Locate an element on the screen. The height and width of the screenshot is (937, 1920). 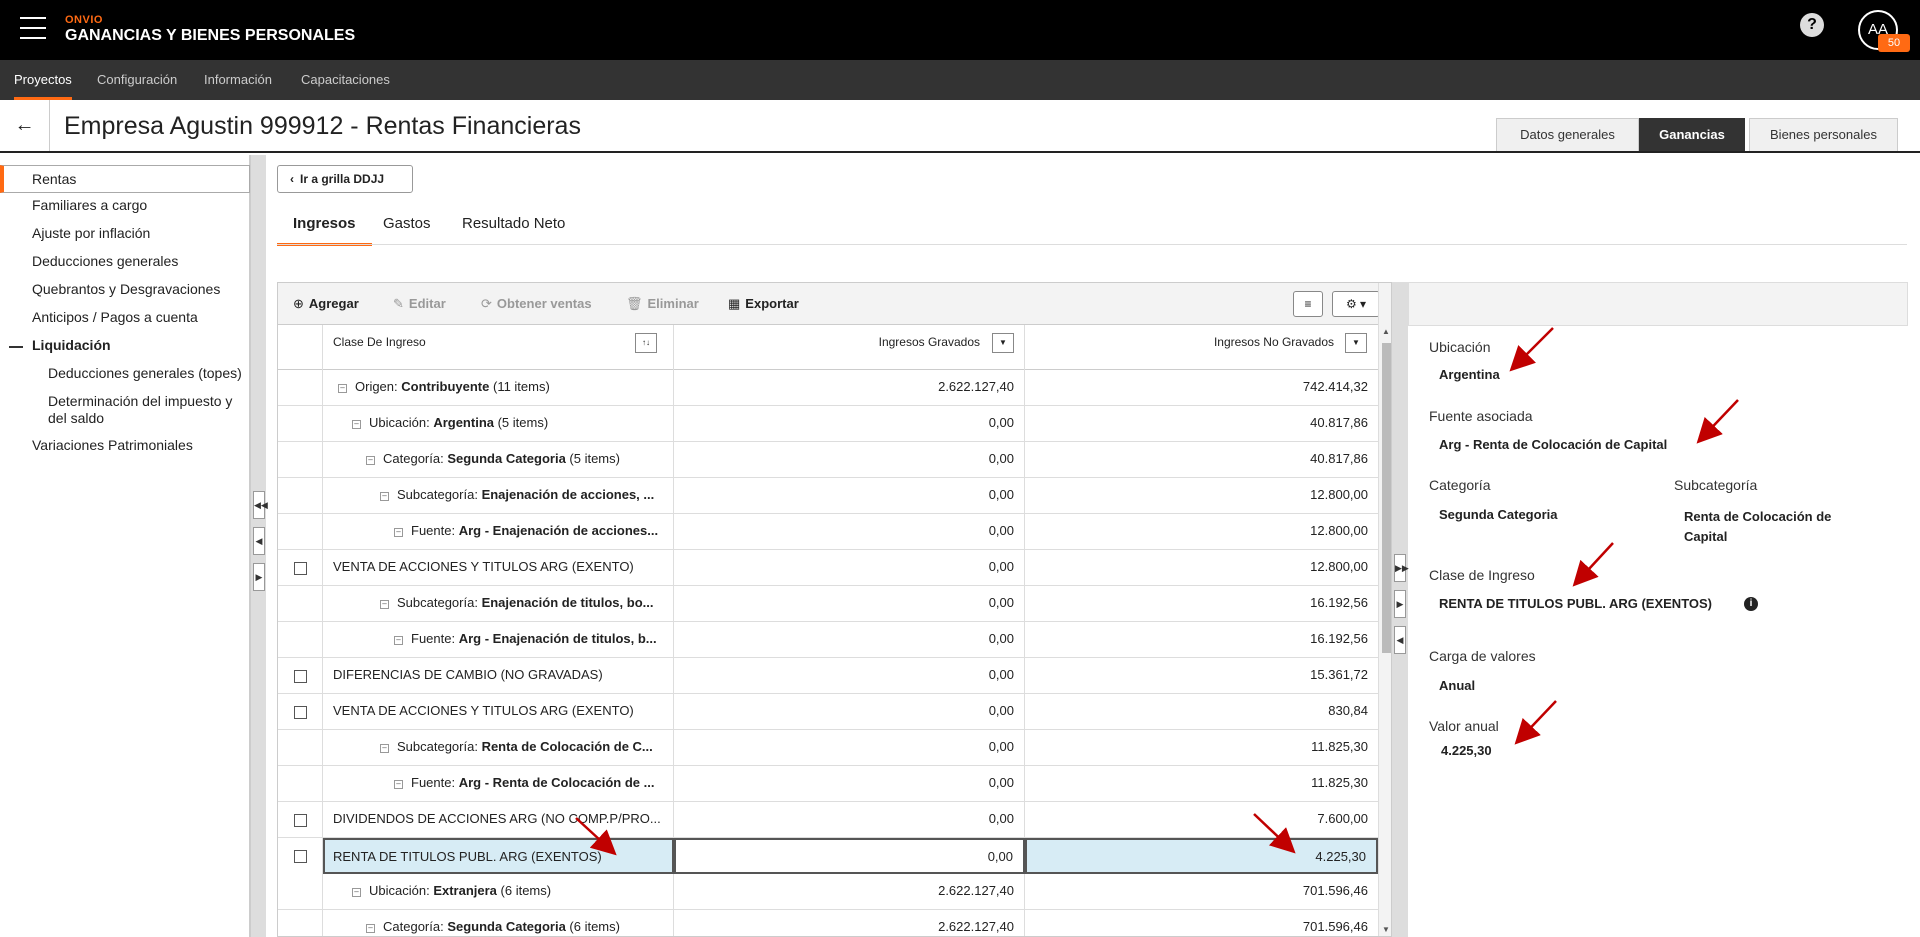
sidebar-item-determinacion: Determinación del impuesto y del saldo is located at coordinates (145, 410).